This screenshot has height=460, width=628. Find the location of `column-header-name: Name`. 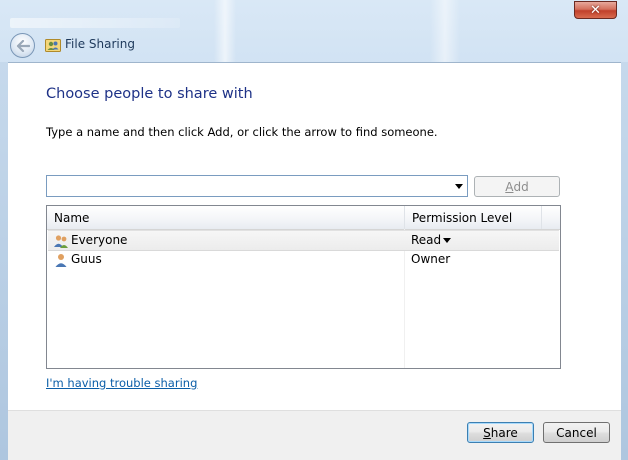

column-header-name: Name is located at coordinates (71, 218).